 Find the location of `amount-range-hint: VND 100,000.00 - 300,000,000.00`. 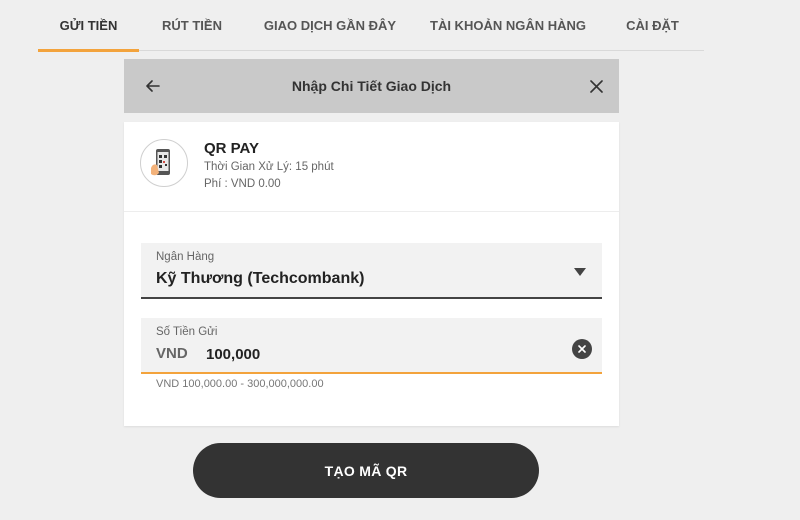

amount-range-hint: VND 100,000.00 - 300,000,000.00 is located at coordinates (240, 384).